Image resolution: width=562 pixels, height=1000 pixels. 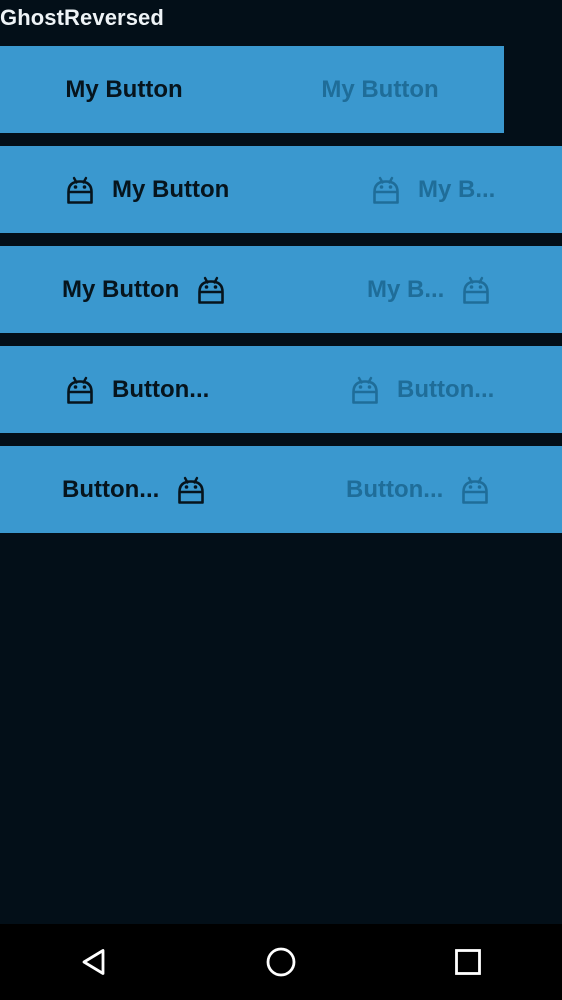 I want to click on my-button-disabled-1: My Button, so click(x=380, y=89).